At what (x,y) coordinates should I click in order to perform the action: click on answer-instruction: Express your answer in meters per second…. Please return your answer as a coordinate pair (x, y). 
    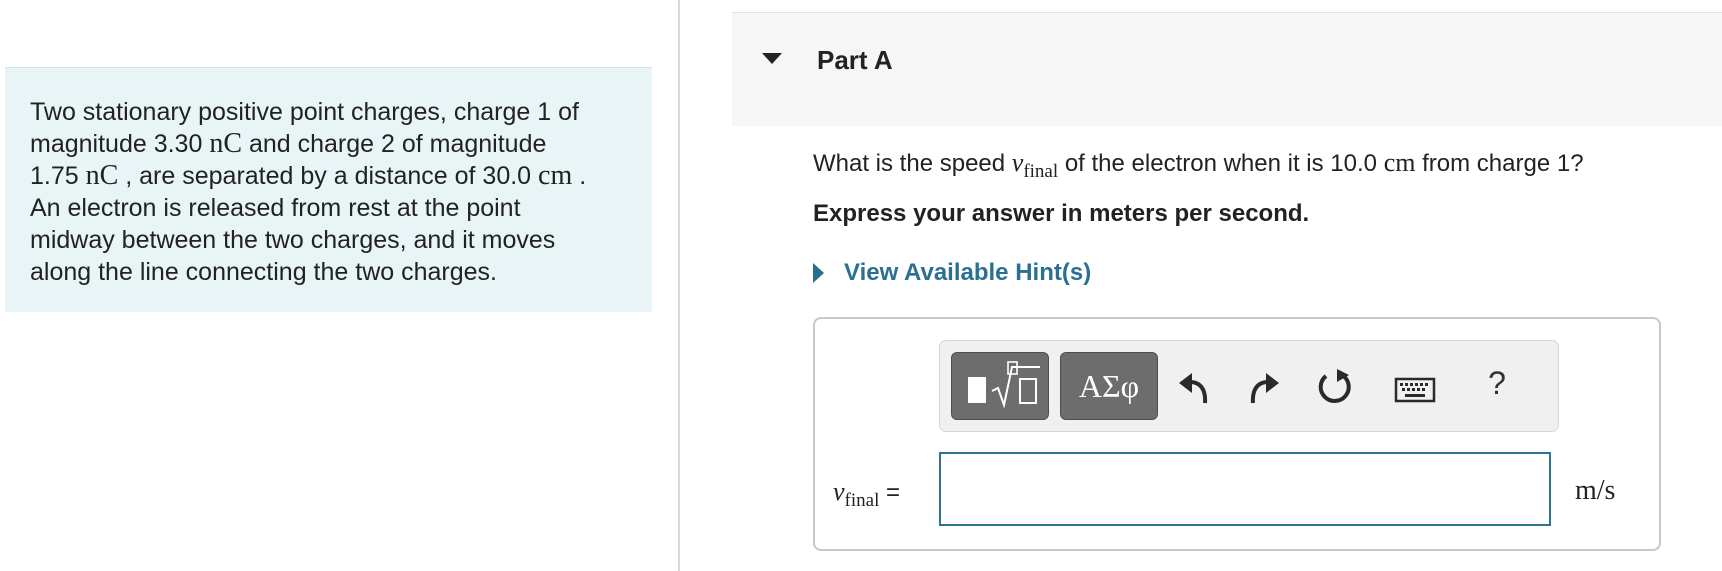
    Looking at the image, I should click on (1061, 213).